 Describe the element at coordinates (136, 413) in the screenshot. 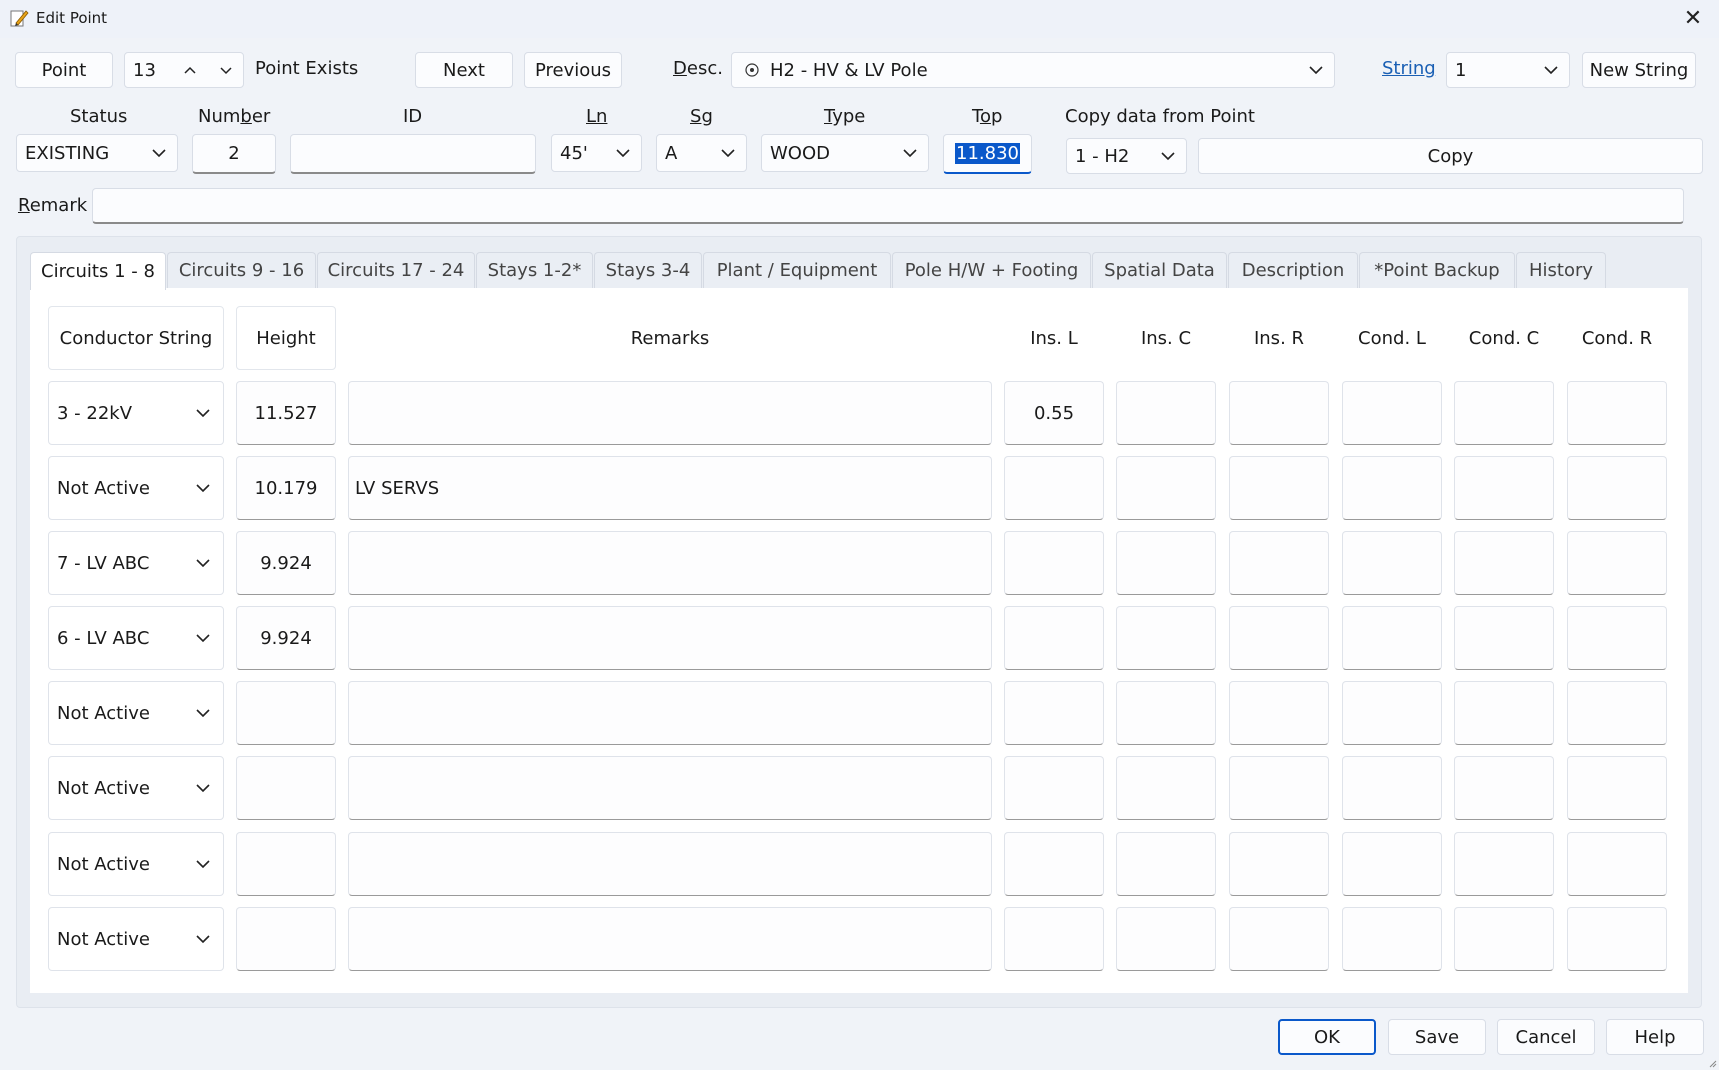

I see `conductor-string-dropdown: 3 - 22kV` at that location.